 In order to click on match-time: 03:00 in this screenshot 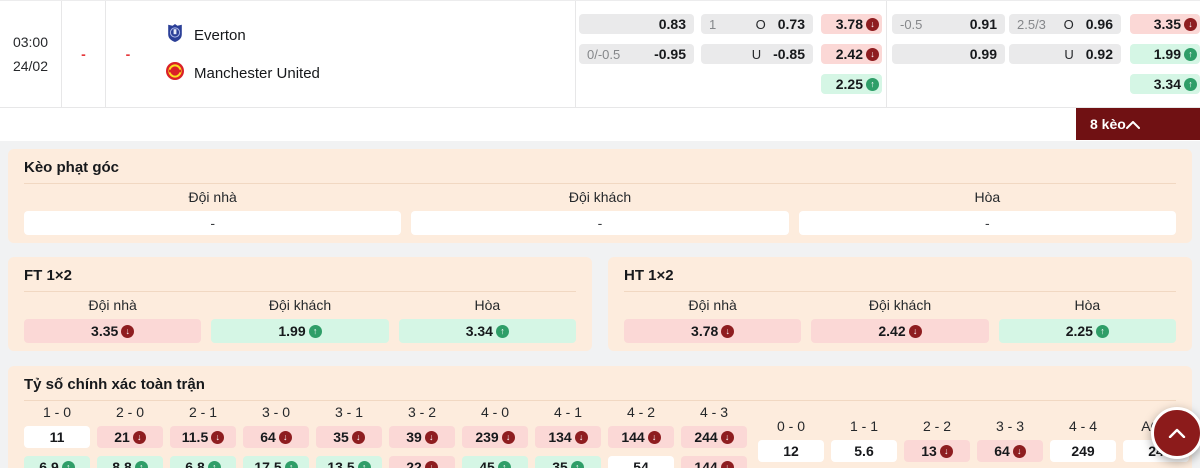, I will do `click(30, 42)`.